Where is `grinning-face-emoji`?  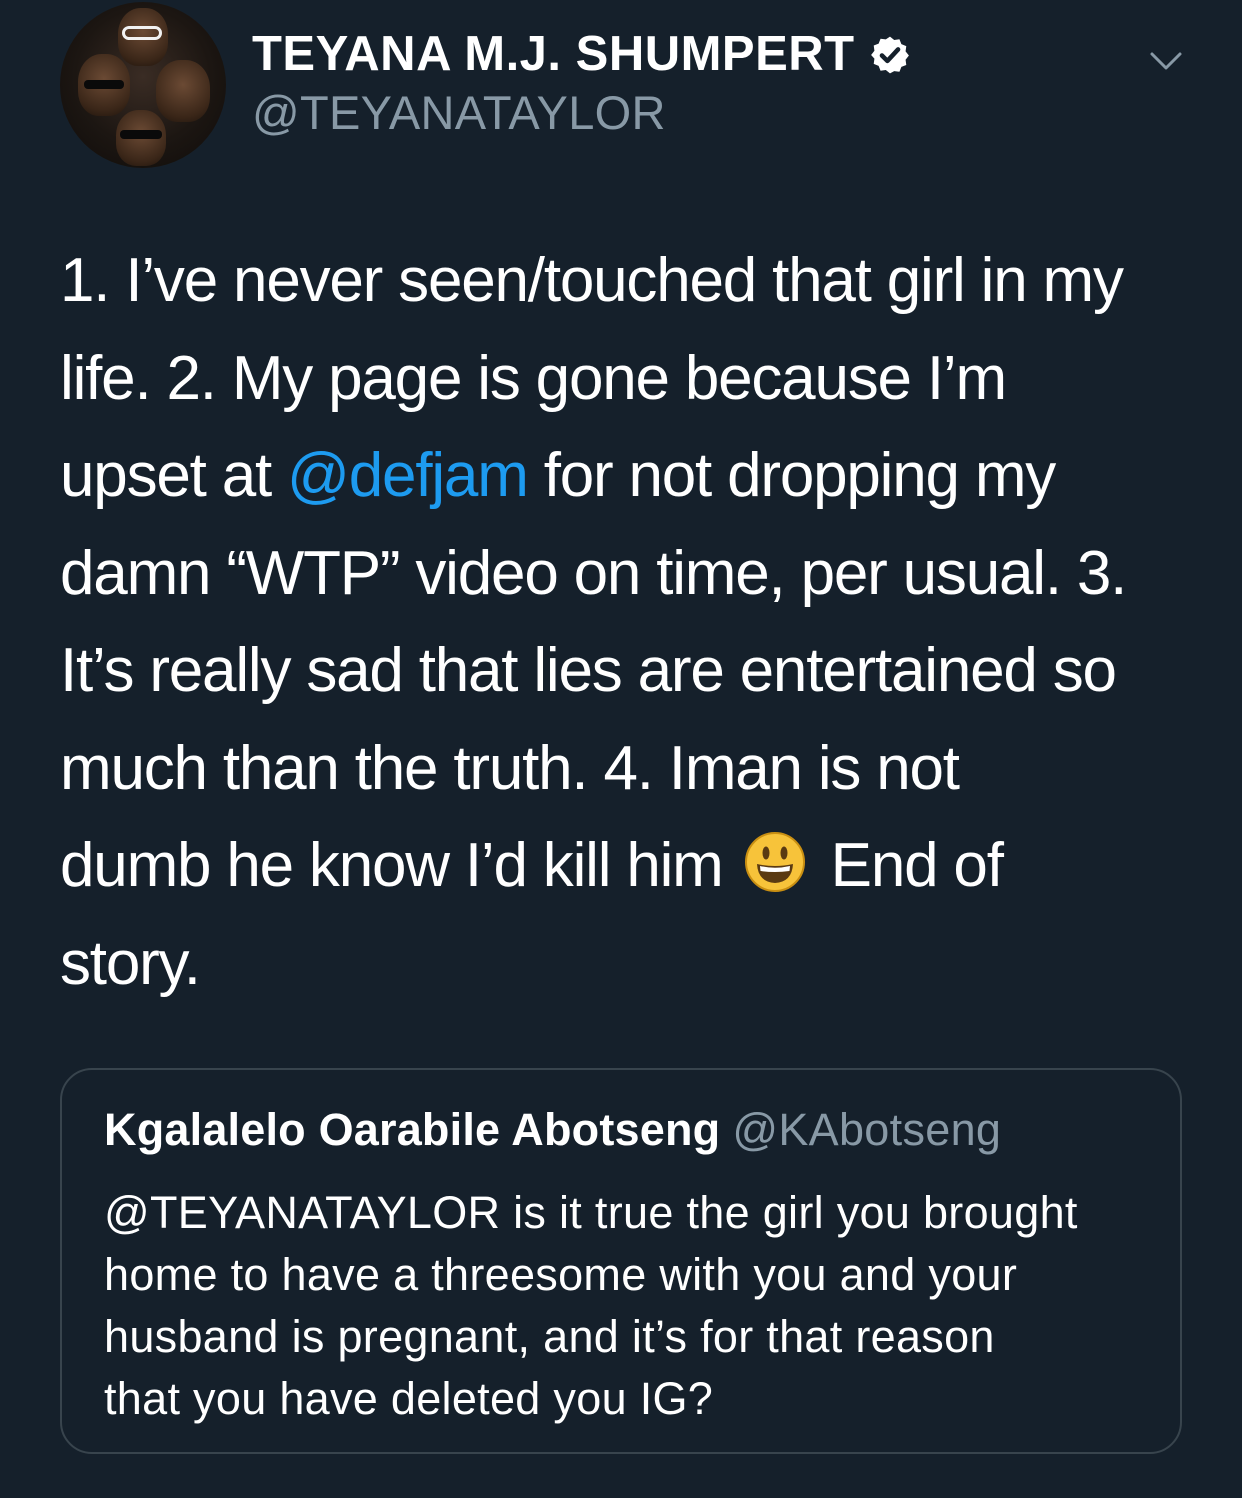 grinning-face-emoji is located at coordinates (774, 862).